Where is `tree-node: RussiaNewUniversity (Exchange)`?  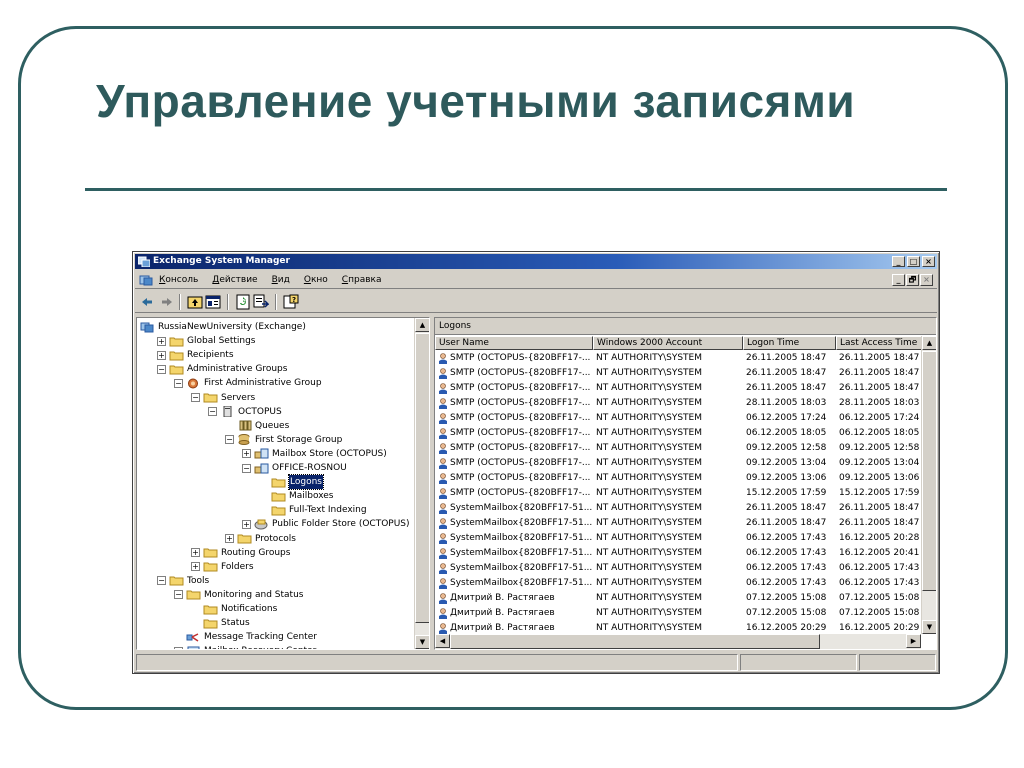
tree-node: RussiaNewUniversity (Exchange) is located at coordinates (223, 327).